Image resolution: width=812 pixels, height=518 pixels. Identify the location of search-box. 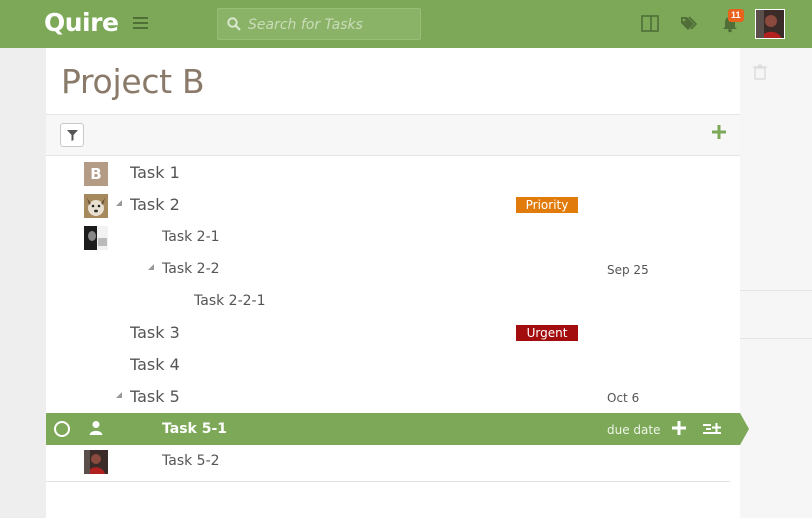
(319, 24).